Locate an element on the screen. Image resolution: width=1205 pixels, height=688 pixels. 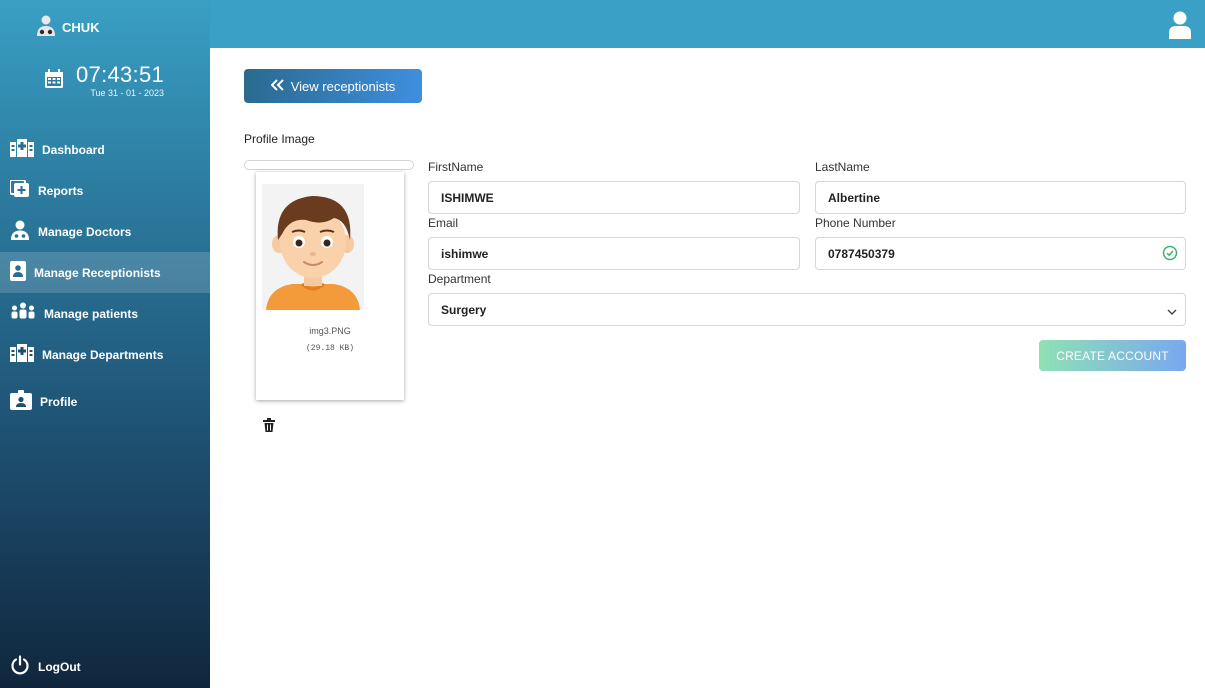
logout-label: LogOut is located at coordinates (59, 666).